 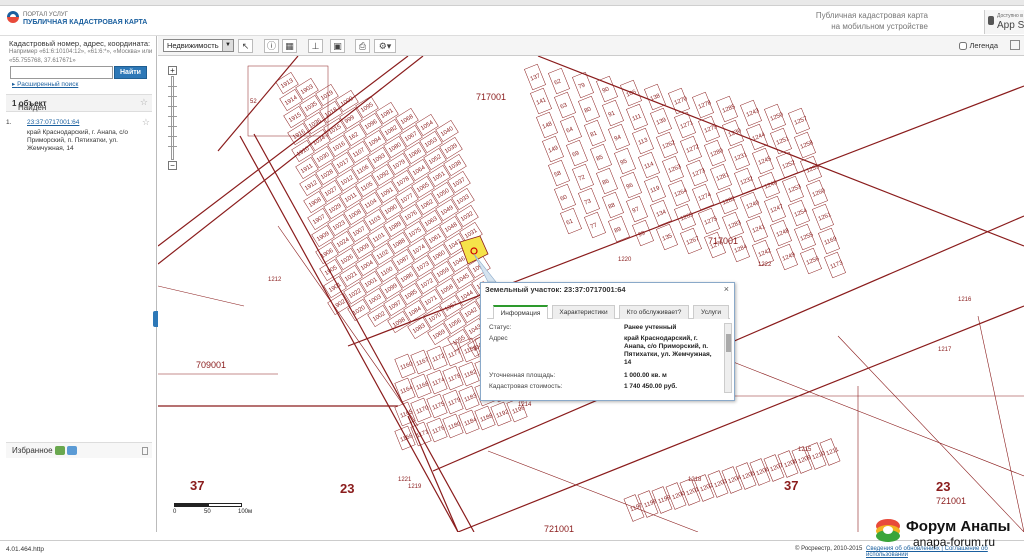 I want to click on parcel-label: 1219, so click(x=415, y=487).